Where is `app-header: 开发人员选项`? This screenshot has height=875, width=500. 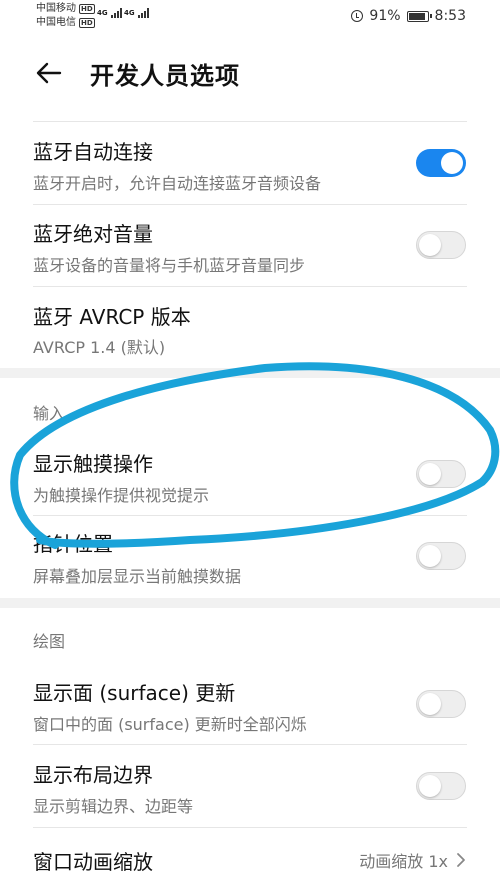 app-header: 开发人员选项 is located at coordinates (250, 74).